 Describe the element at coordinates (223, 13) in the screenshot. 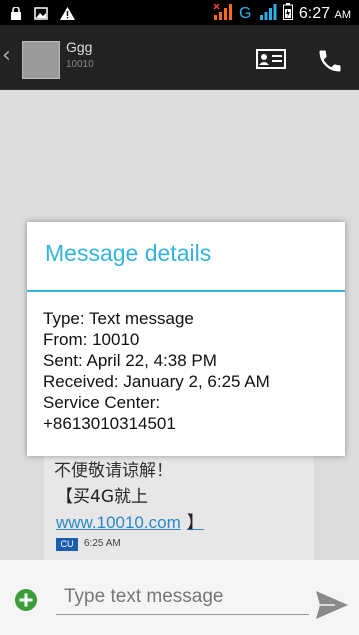

I see `signal-strength-icon` at that location.